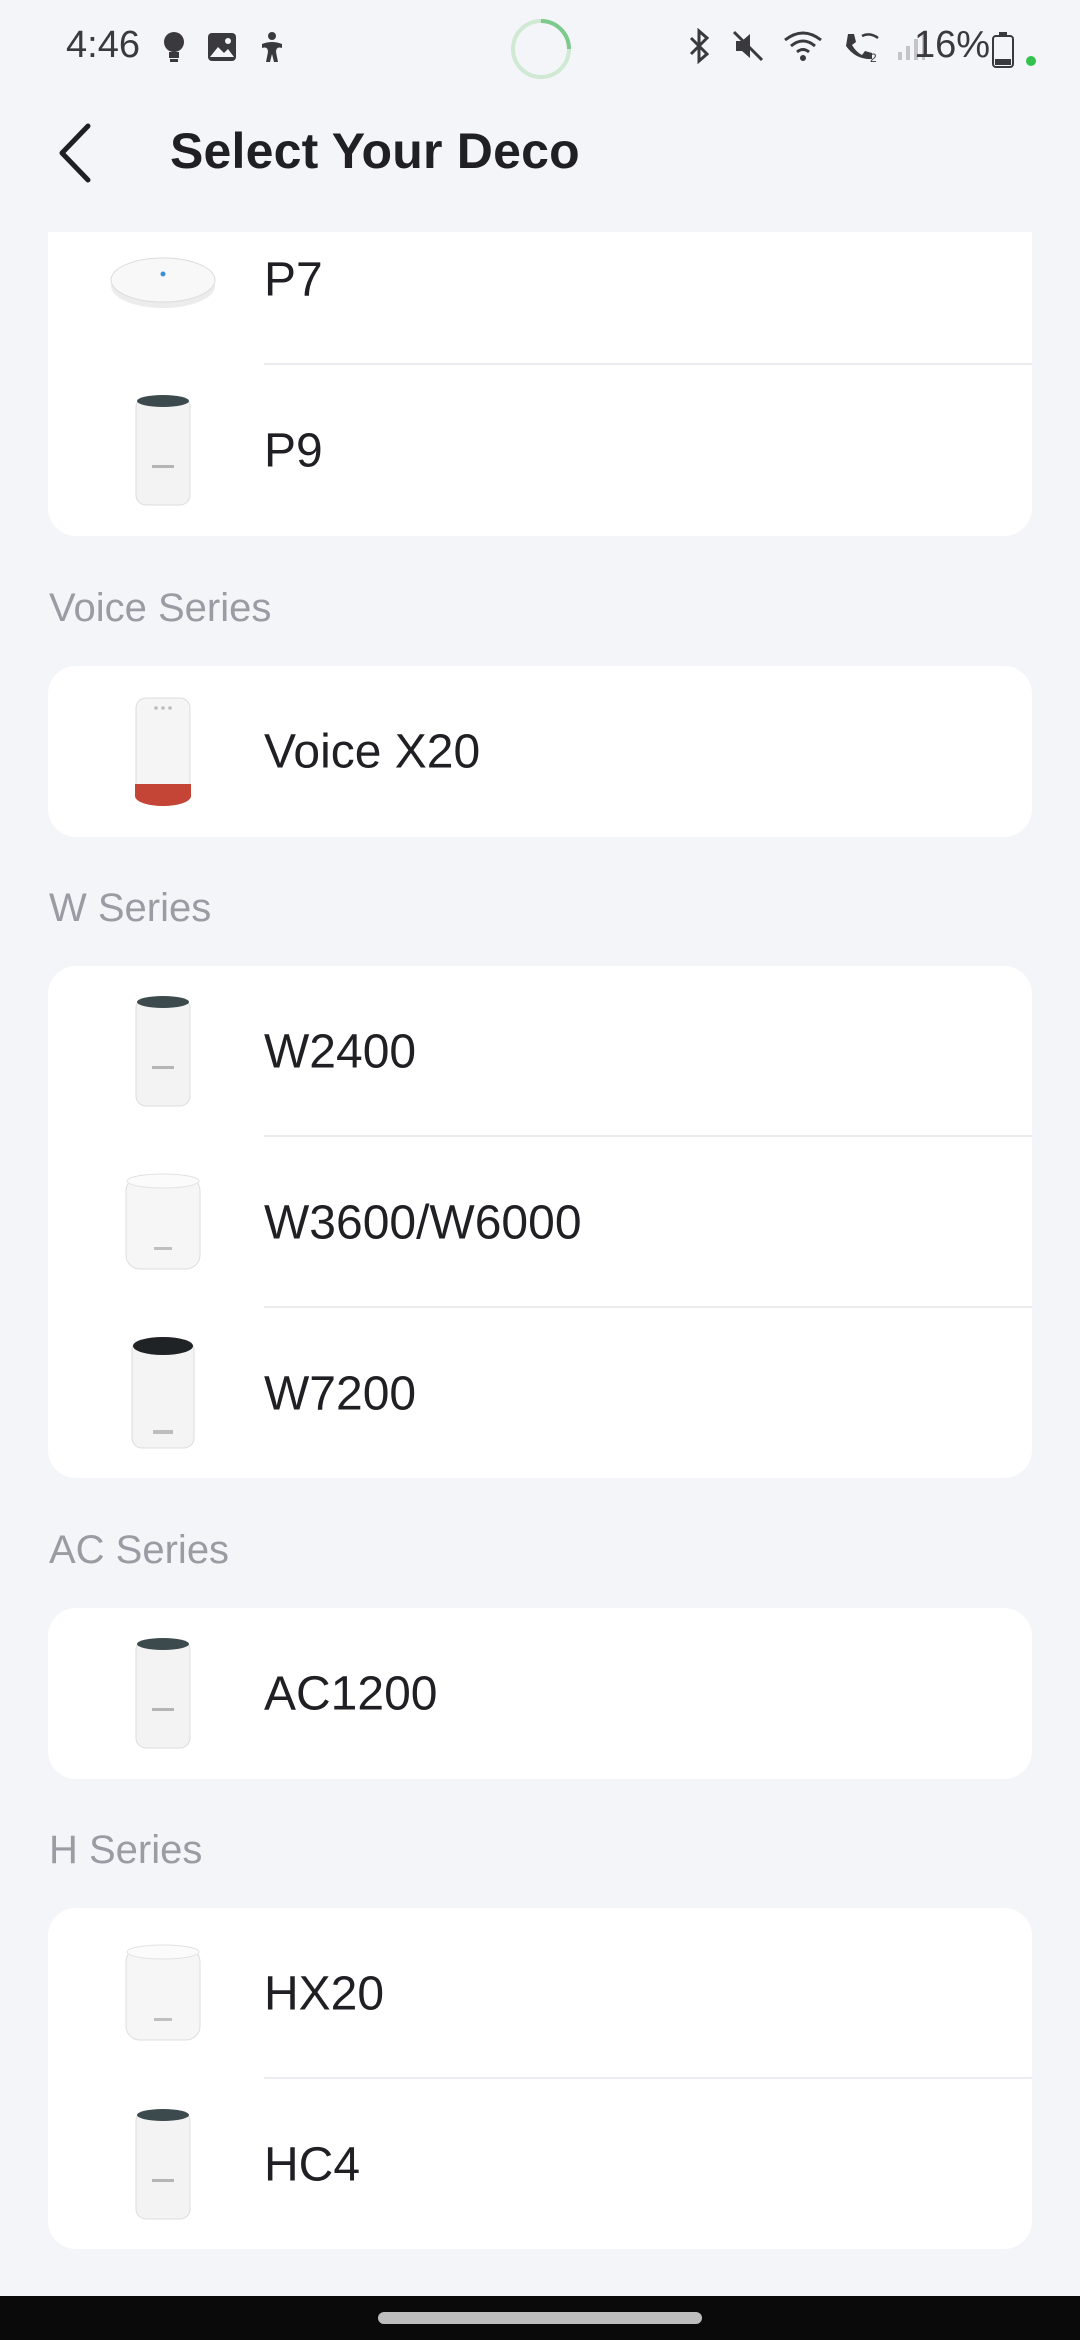 This screenshot has width=1080, height=2340. I want to click on device-item-p7: P7, so click(540, 298).